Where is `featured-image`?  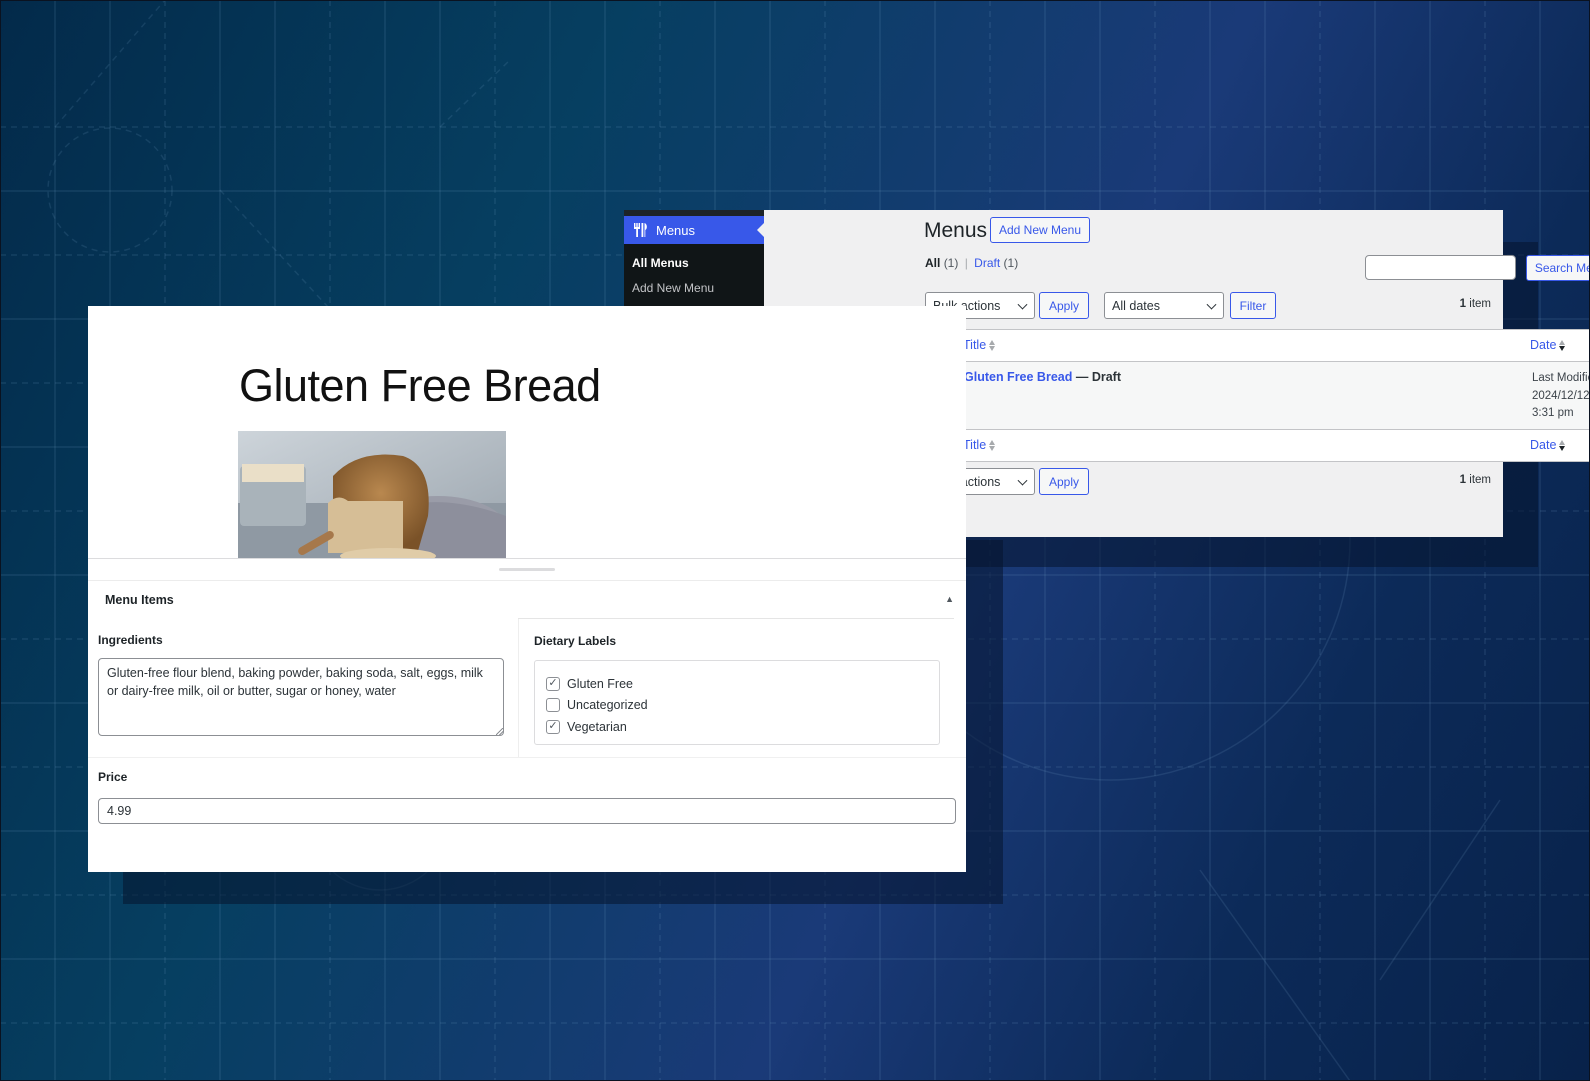
featured-image is located at coordinates (372, 494).